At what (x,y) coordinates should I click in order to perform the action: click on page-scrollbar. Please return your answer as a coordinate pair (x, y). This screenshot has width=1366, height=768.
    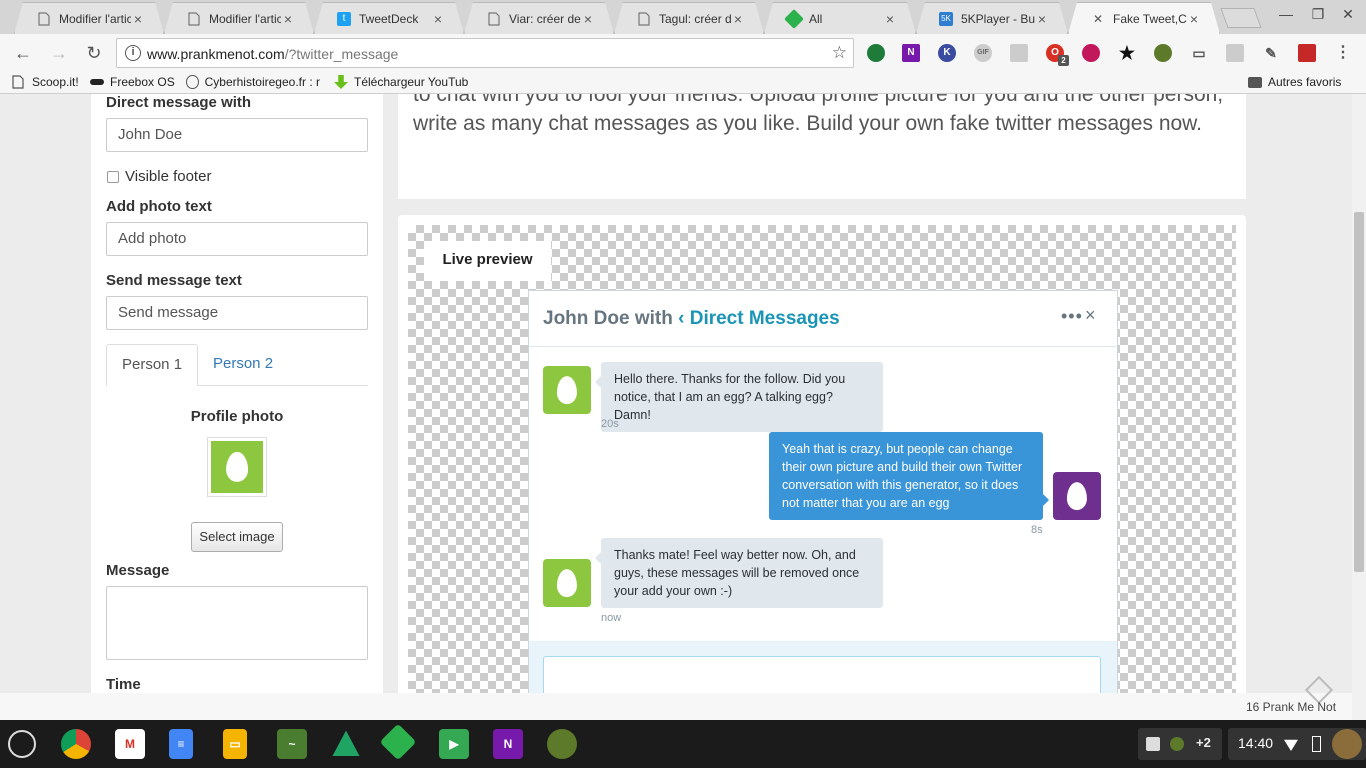
    Looking at the image, I should click on (1359, 407).